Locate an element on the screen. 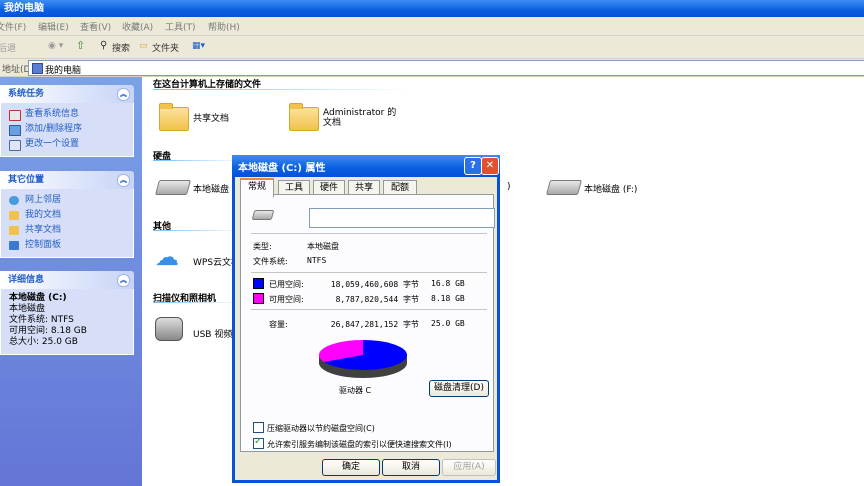 The image size is (864, 486). details-type: 本地磁盘 is located at coordinates (27, 309).